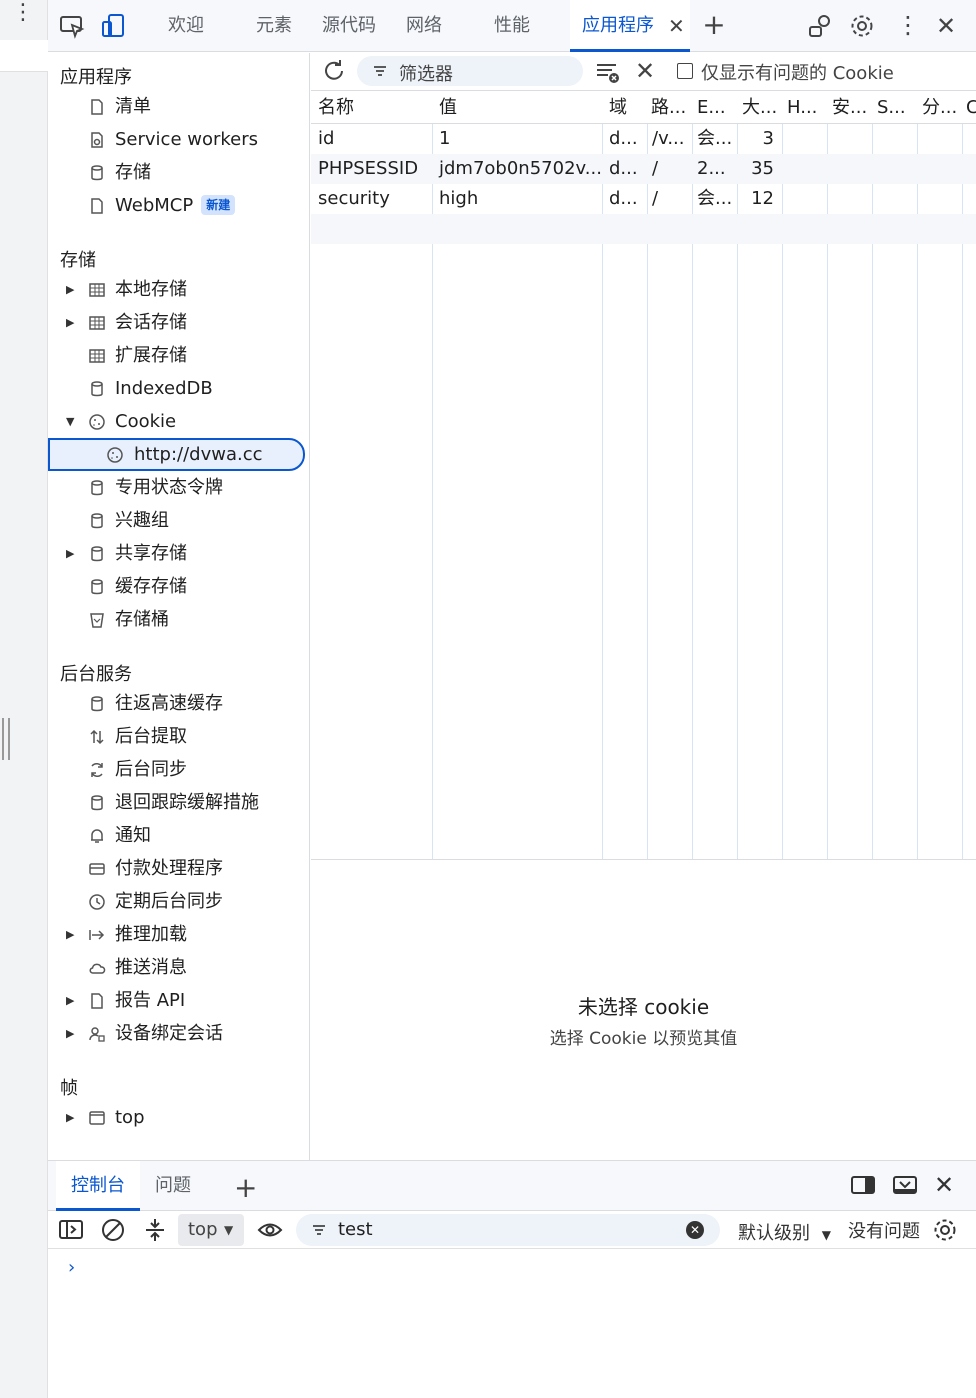  I want to click on column-header-name: 名称, so click(371, 107).